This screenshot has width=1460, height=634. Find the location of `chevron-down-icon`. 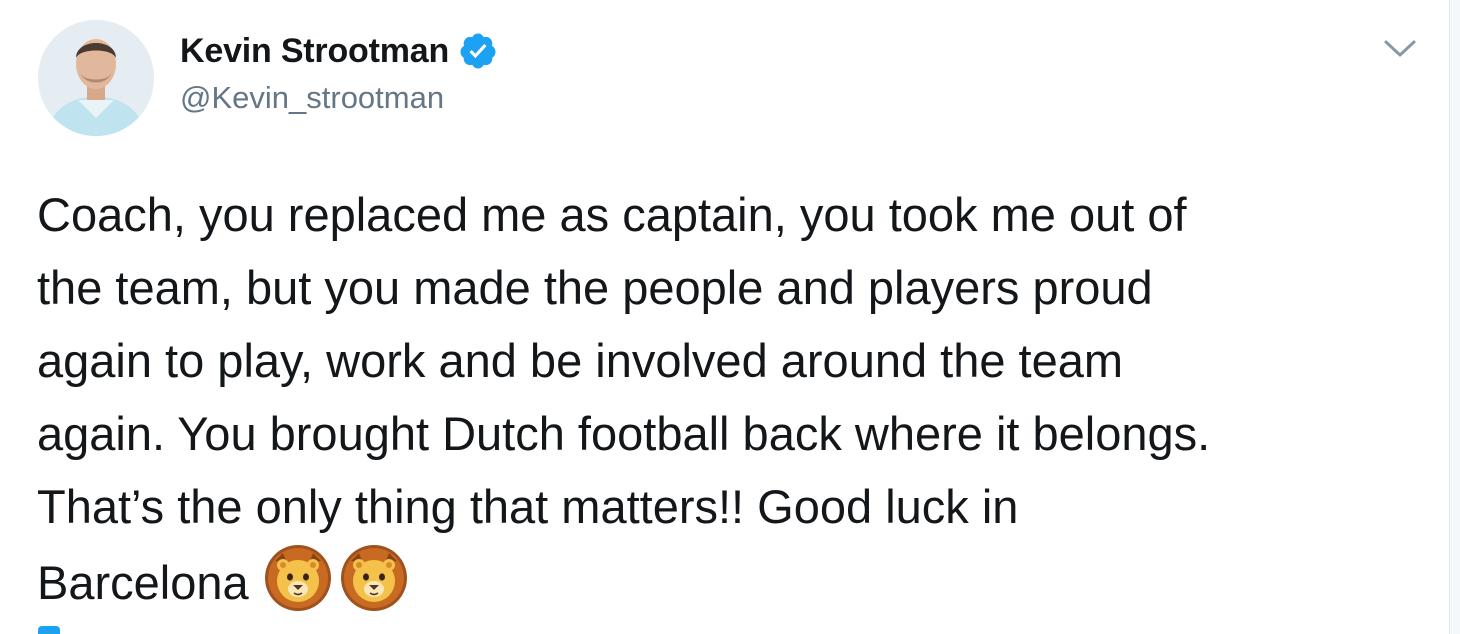

chevron-down-icon is located at coordinates (1400, 49).